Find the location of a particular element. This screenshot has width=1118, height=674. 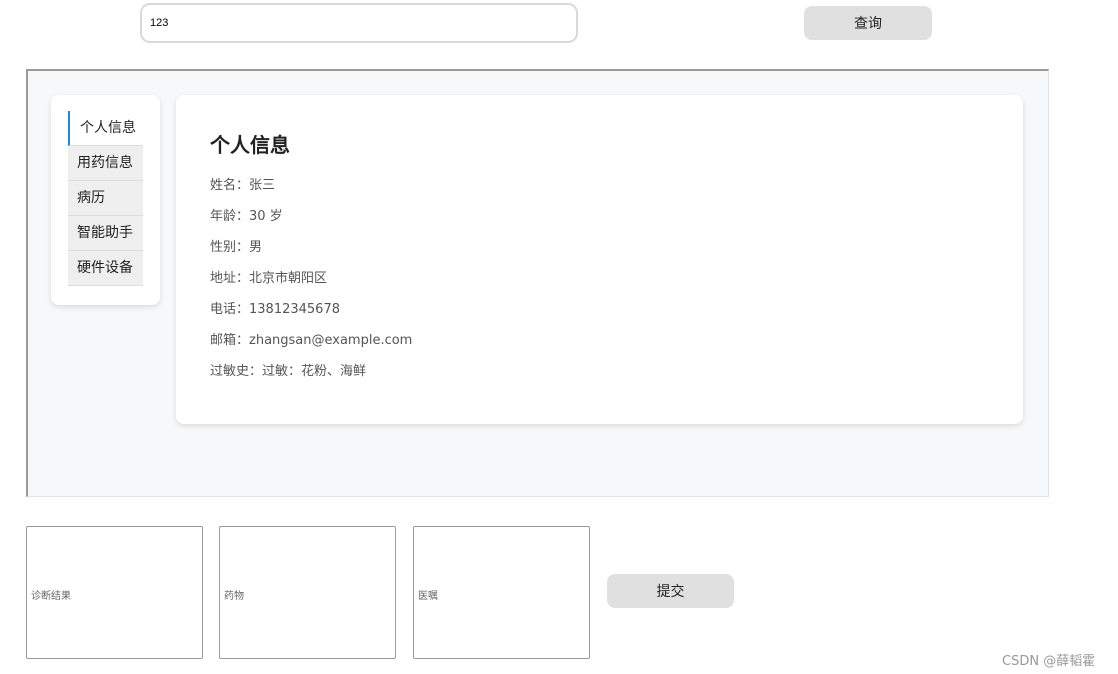

email-field: 邮箱：zhangsan@example.com is located at coordinates (311, 340).